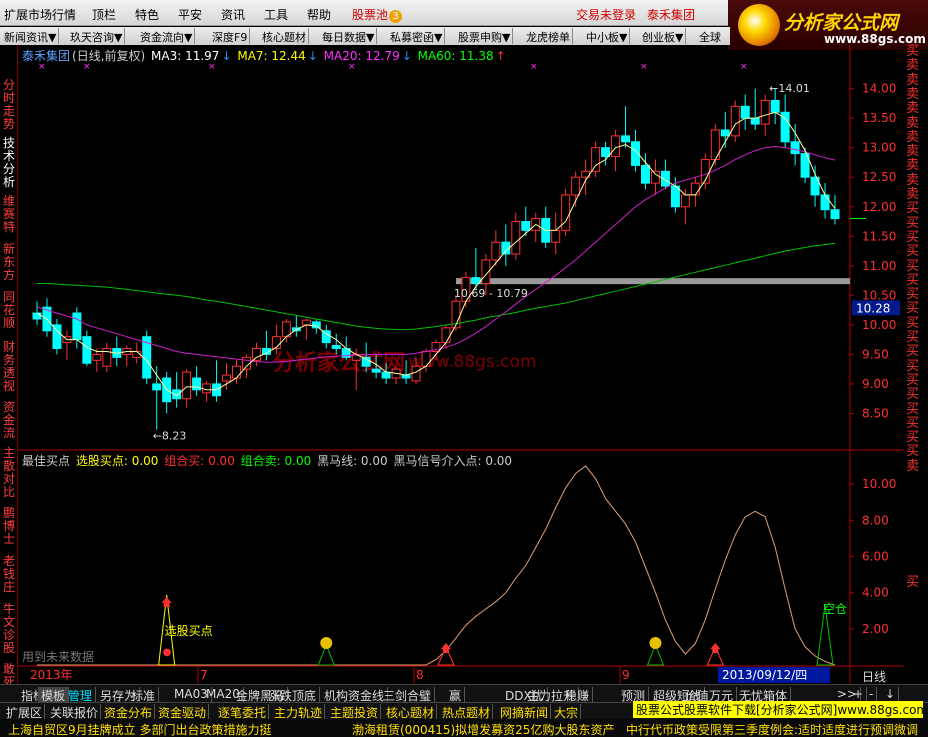  What do you see at coordinates (891, 694) in the screenshot?
I see `tab-nav-button: ↓` at bounding box center [891, 694].